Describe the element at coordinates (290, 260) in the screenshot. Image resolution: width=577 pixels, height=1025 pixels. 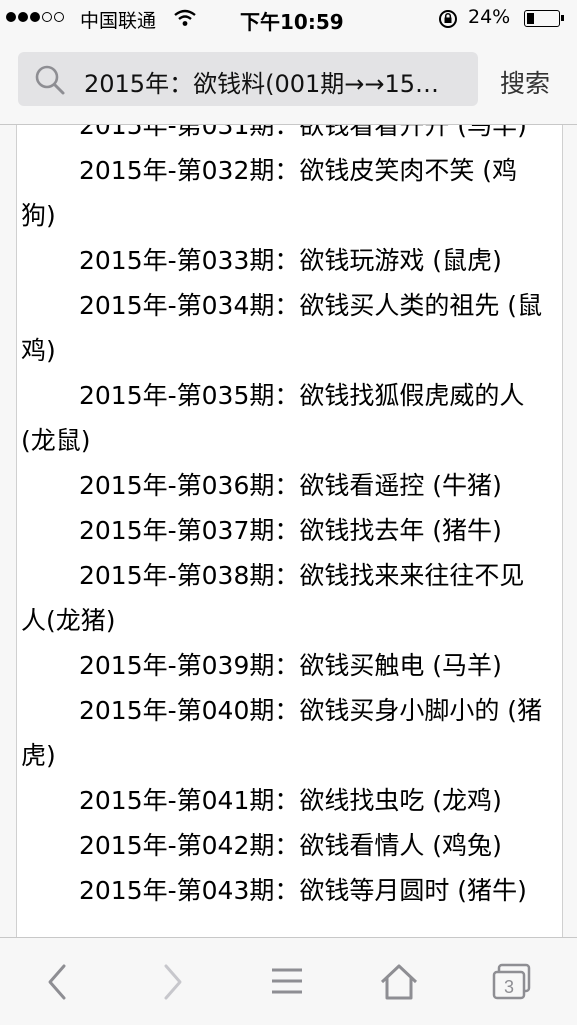
I see `list-item: 2015年-第033期：欲钱玩游戏 (鼠虎)` at that location.